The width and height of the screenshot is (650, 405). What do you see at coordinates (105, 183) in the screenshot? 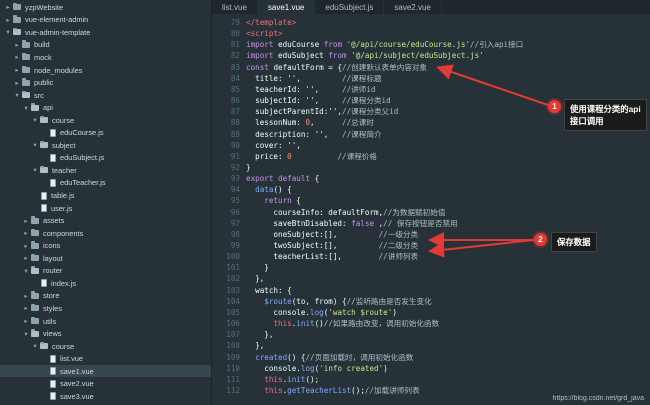
I see `tree-file: eduTeacher.js` at bounding box center [105, 183].